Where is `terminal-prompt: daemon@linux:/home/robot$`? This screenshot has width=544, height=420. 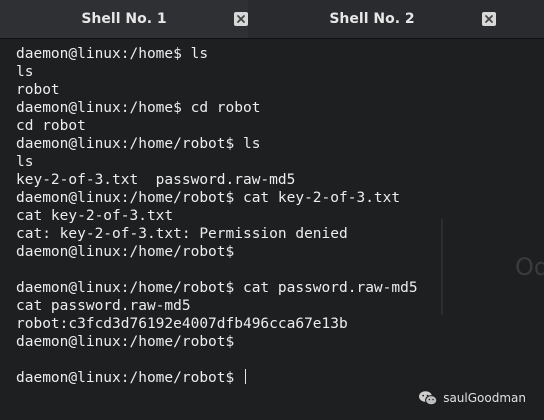
terminal-prompt: daemon@linux:/home/robot$ is located at coordinates (129, 378).